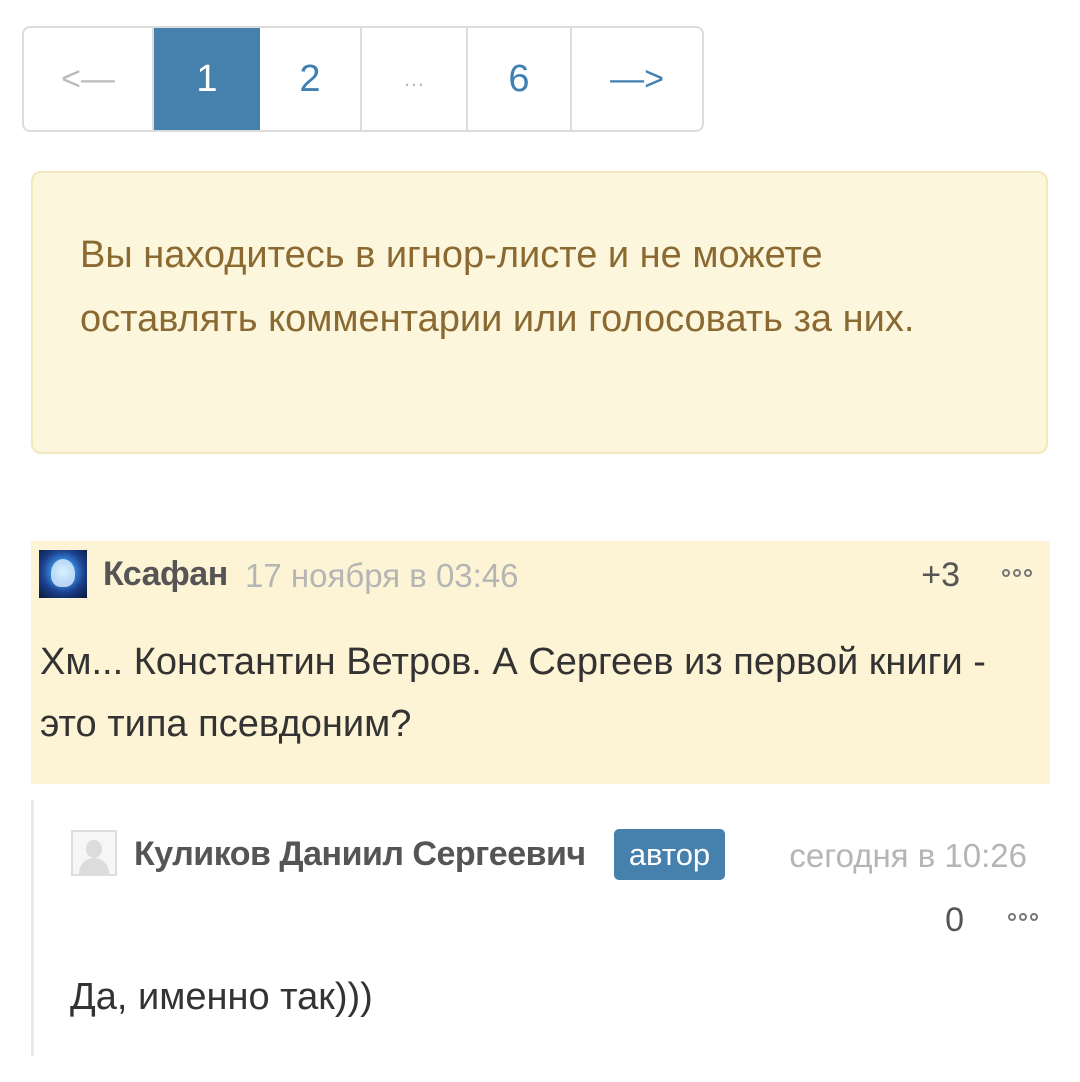 The width and height of the screenshot is (1080, 1082). Describe the element at coordinates (954, 920) in the screenshot. I see `reply-score: 0` at that location.